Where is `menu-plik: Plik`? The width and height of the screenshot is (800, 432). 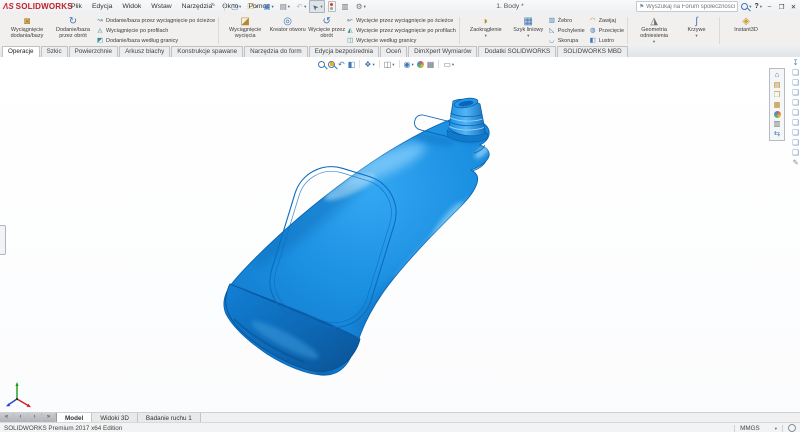 menu-plik: Plik is located at coordinates (76, 6).